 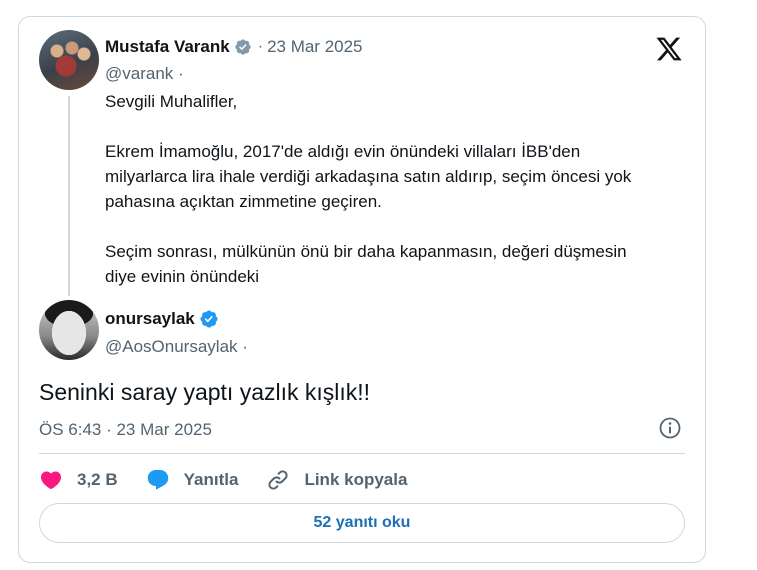 What do you see at coordinates (69, 196) in the screenshot?
I see `thread-line` at bounding box center [69, 196].